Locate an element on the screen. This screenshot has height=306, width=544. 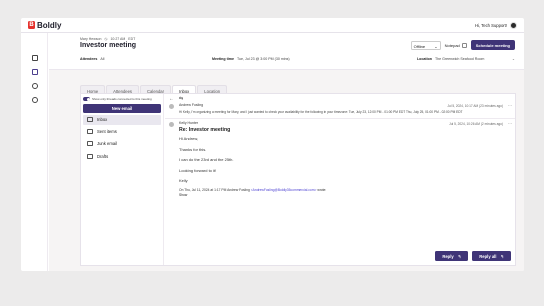
notepad-button: Notepad is located at coordinates (455, 45).